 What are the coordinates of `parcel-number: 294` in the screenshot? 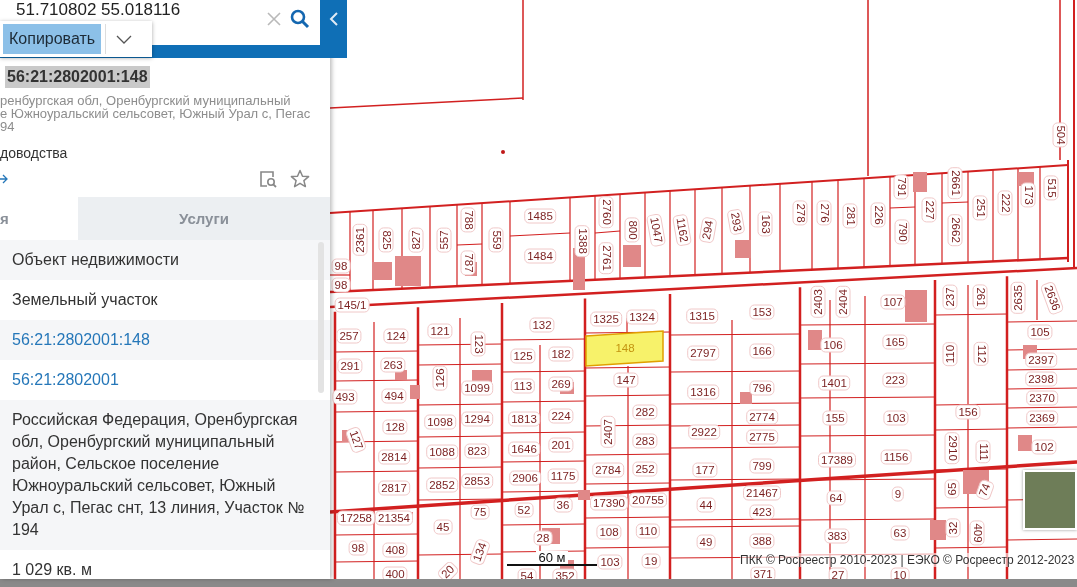 It's located at (708, 230).